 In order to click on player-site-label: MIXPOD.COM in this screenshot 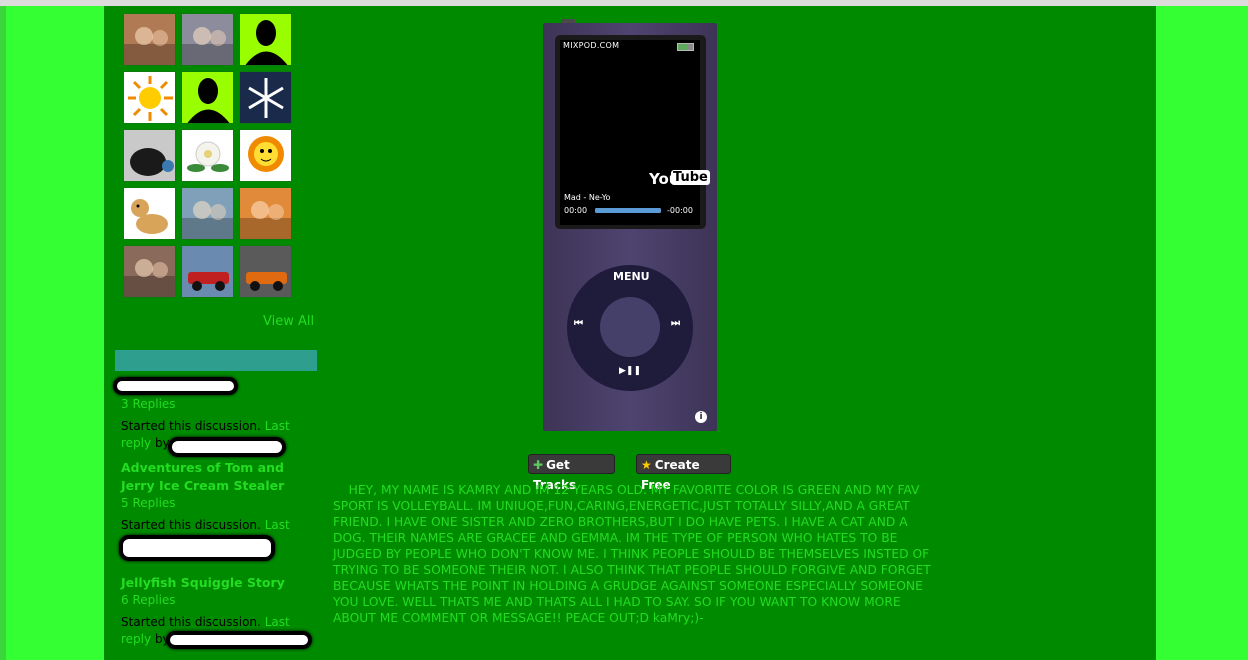, I will do `click(591, 45)`.